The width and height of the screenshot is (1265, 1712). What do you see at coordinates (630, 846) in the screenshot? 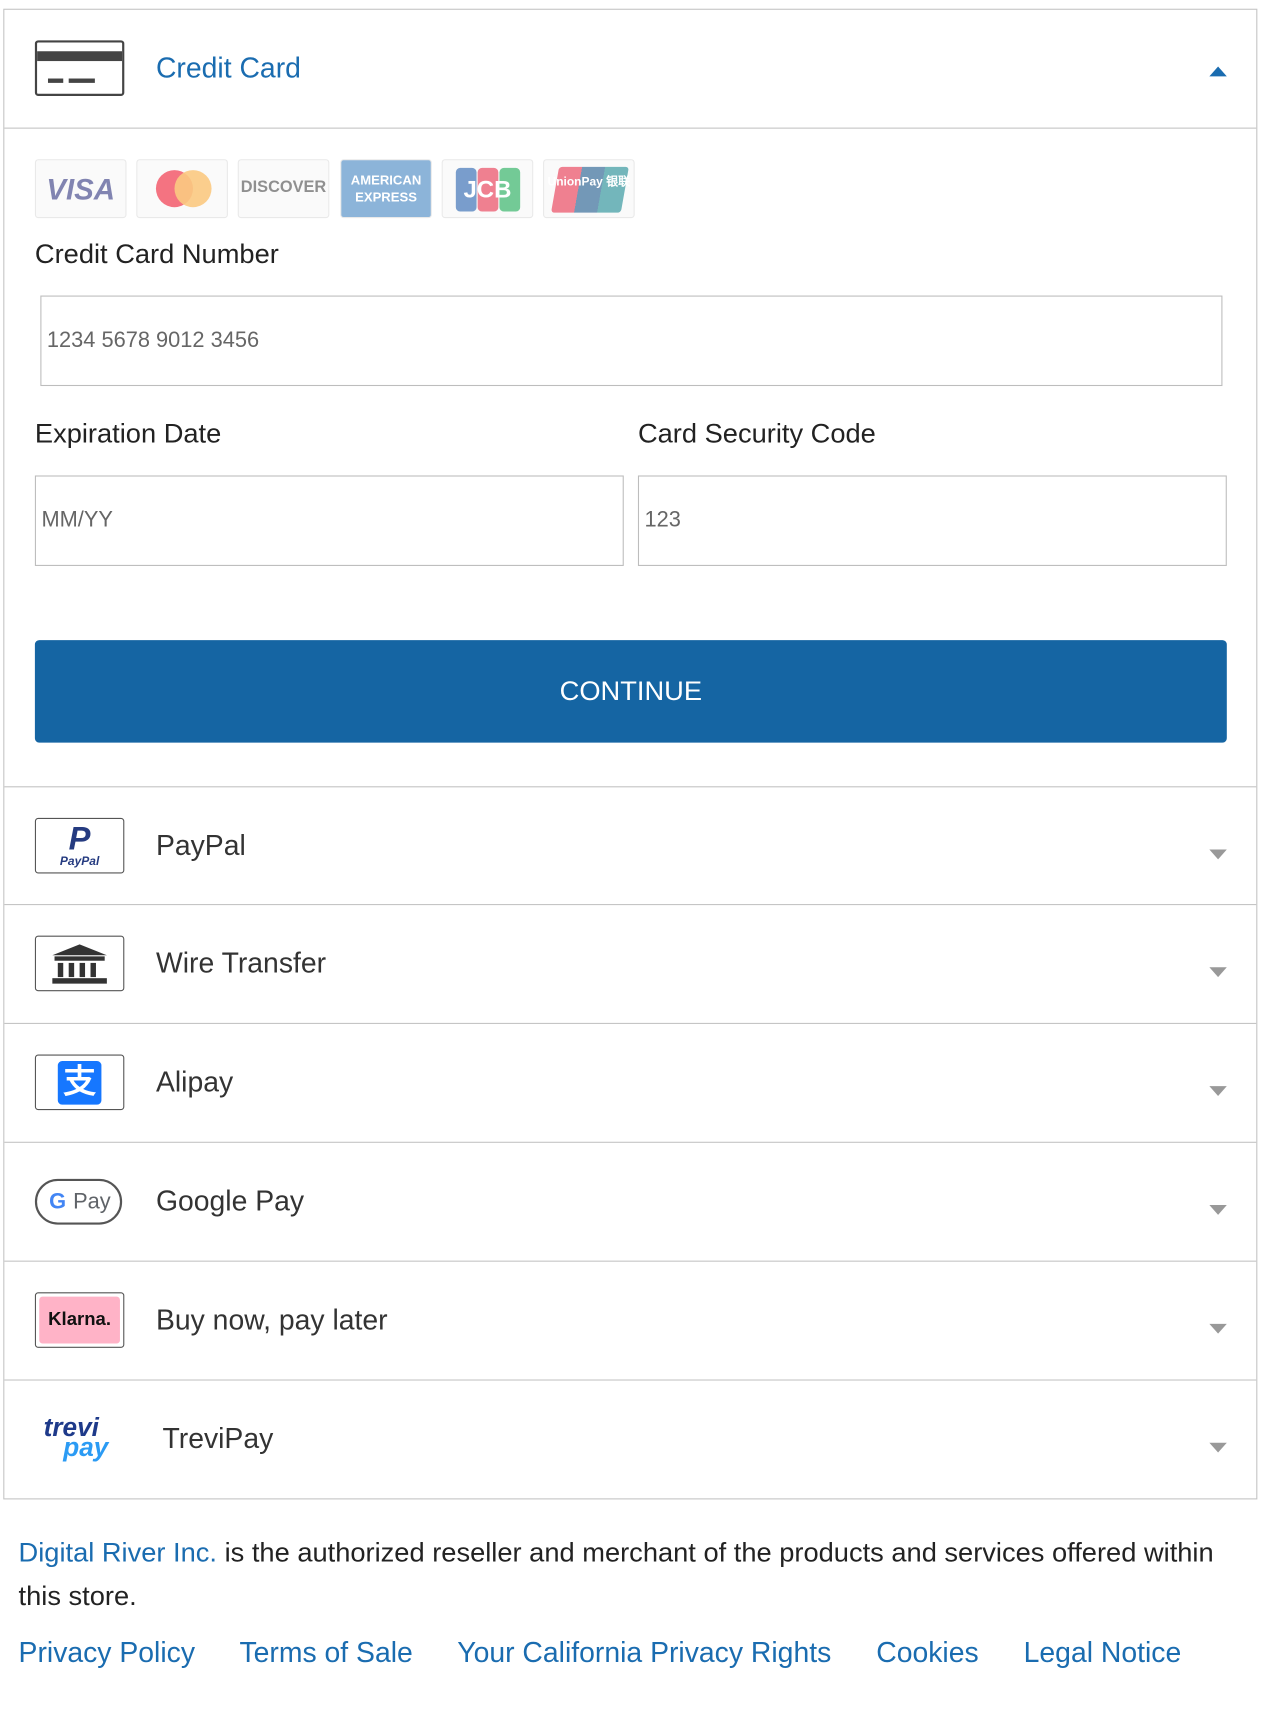
I see `method-paypal: P PayPal PayPal` at bounding box center [630, 846].